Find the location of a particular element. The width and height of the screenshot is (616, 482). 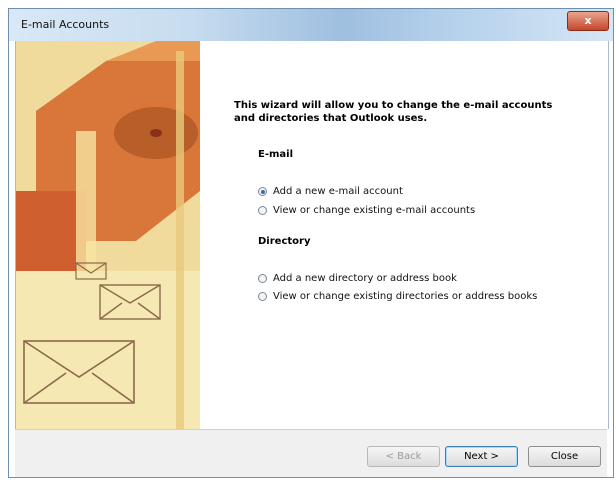

radio-view-email-accounts: View or change existing e-mail accounts is located at coordinates (366, 210).